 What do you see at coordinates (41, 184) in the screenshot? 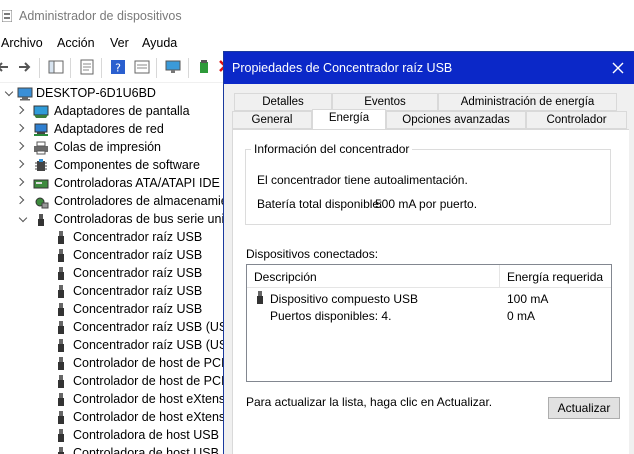
I see `ide-controller-icon` at bounding box center [41, 184].